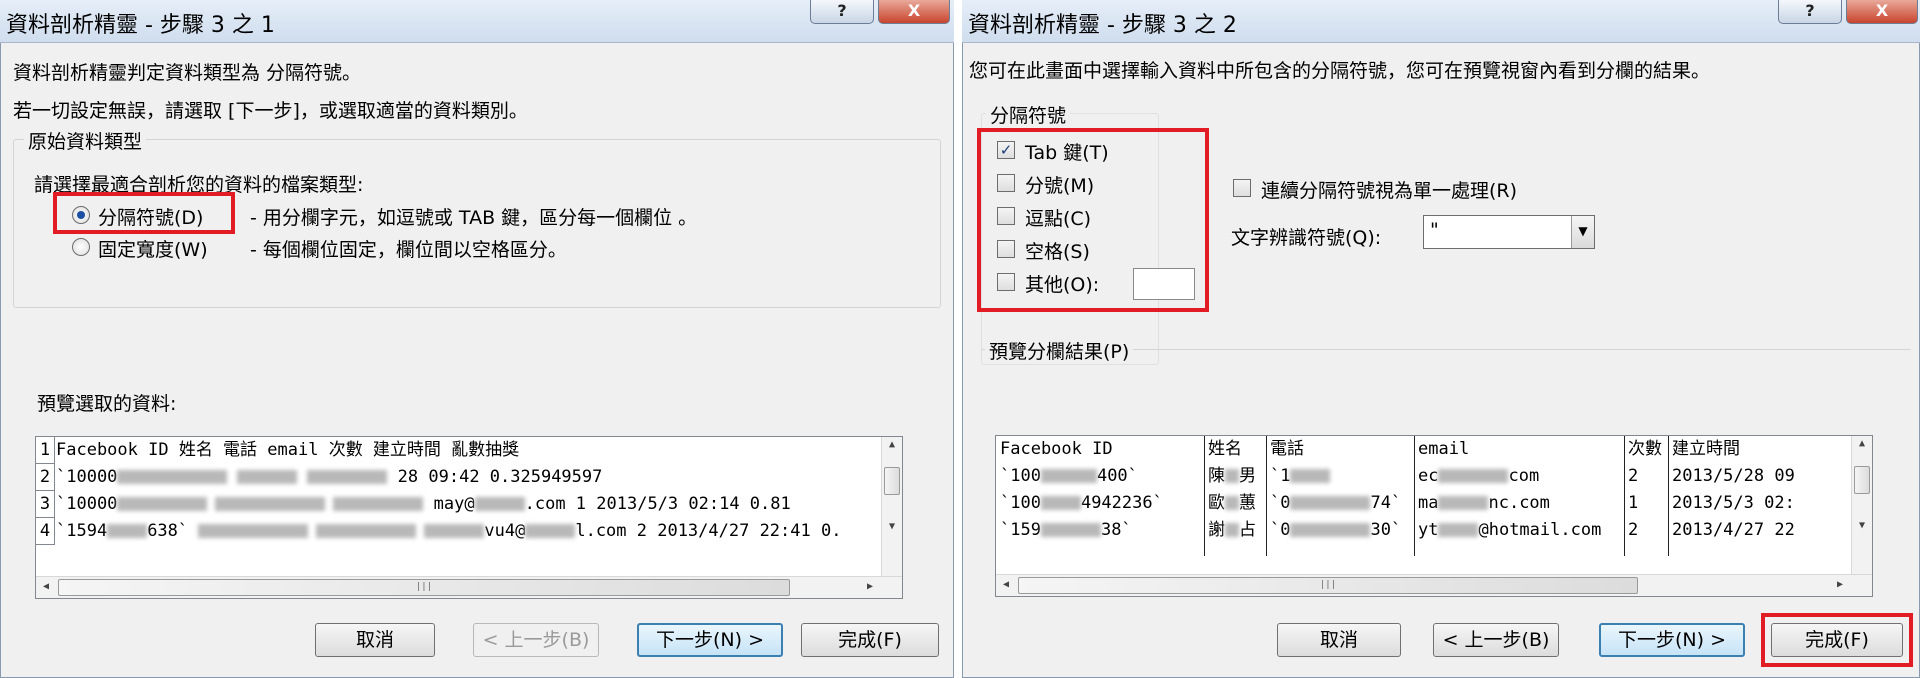 This screenshot has width=1920, height=678. Describe the element at coordinates (1232, 476) in the screenshot. I see `preview-cell: 陳男` at that location.